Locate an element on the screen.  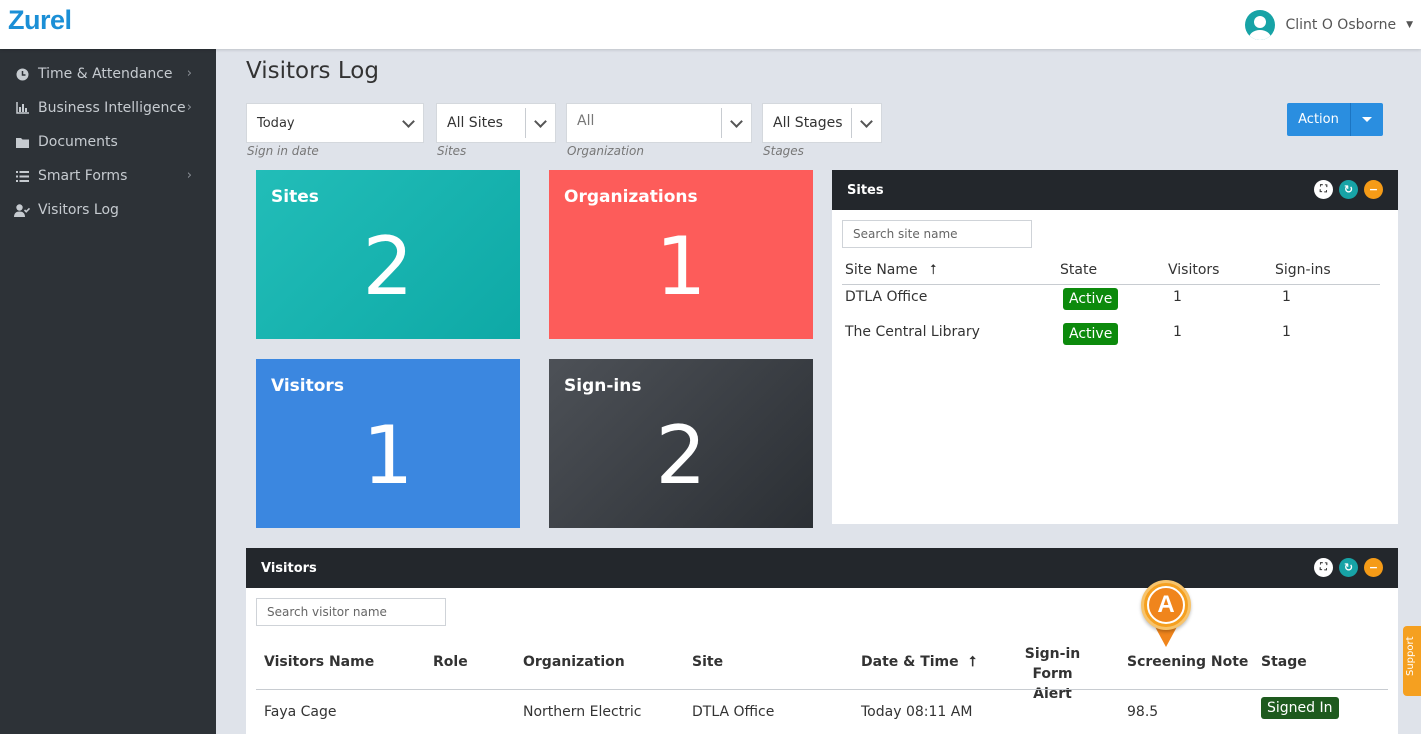
sites-panel-header: Sites ⛶ ↻ − is located at coordinates (1115, 190).